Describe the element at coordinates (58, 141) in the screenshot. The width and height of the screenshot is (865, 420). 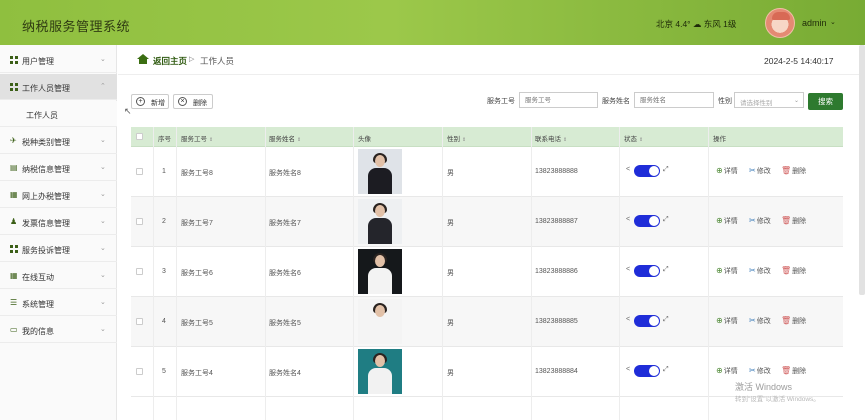
I see `sidebar-item-tax-category: ✈ 税种类别管理 ⌄` at that location.